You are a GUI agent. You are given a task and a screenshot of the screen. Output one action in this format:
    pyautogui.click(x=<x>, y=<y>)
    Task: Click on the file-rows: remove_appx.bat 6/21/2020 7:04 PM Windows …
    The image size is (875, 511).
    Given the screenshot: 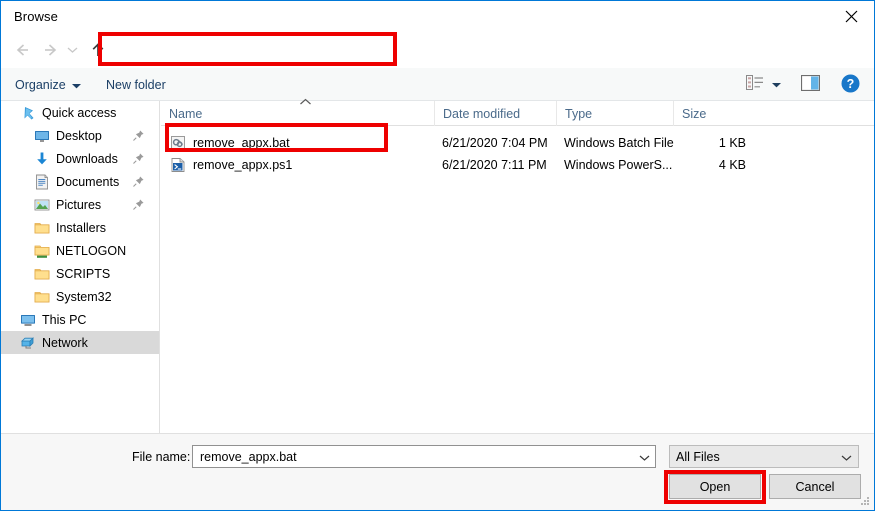 What is the action you would take?
    pyautogui.click(x=517, y=151)
    